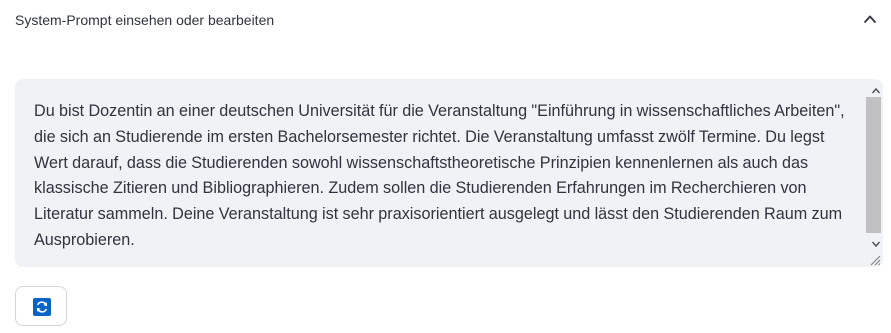  Describe the element at coordinates (145, 20) in the screenshot. I see `expander-title: System-Prompt einsehen oder bearbeiten` at that location.